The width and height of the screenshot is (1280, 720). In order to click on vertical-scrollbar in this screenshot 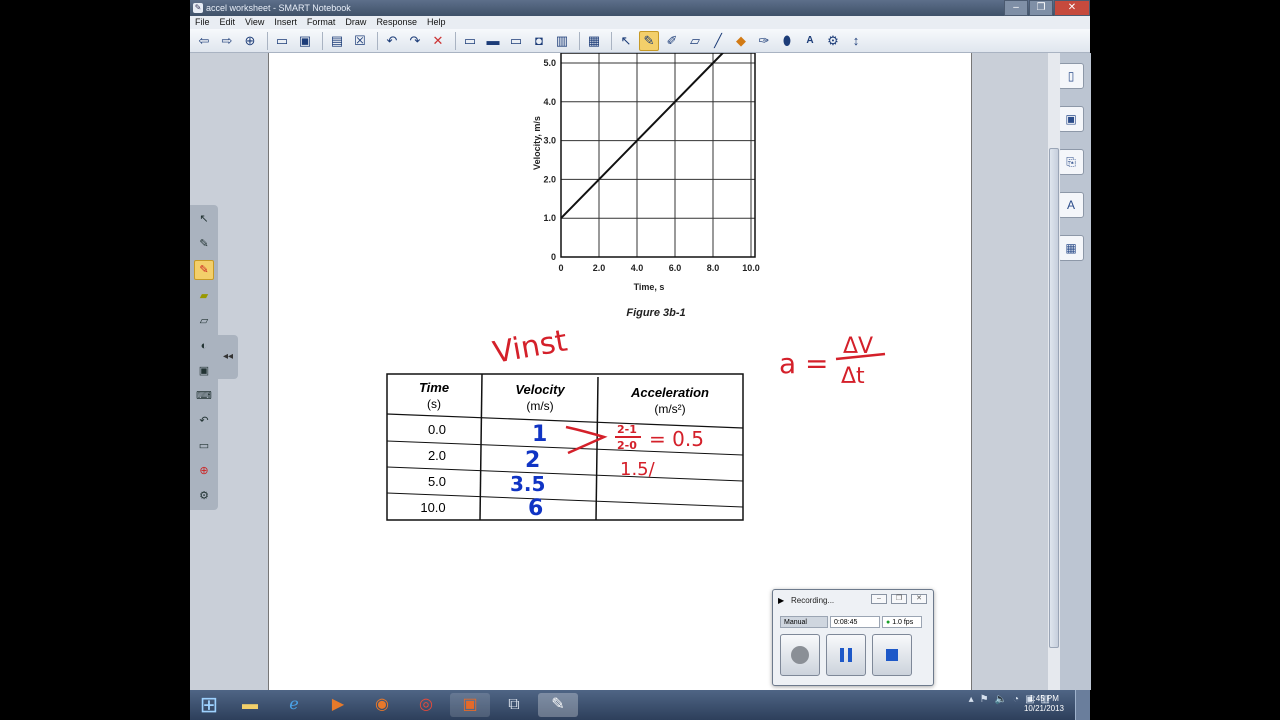, I will do `click(1054, 371)`.